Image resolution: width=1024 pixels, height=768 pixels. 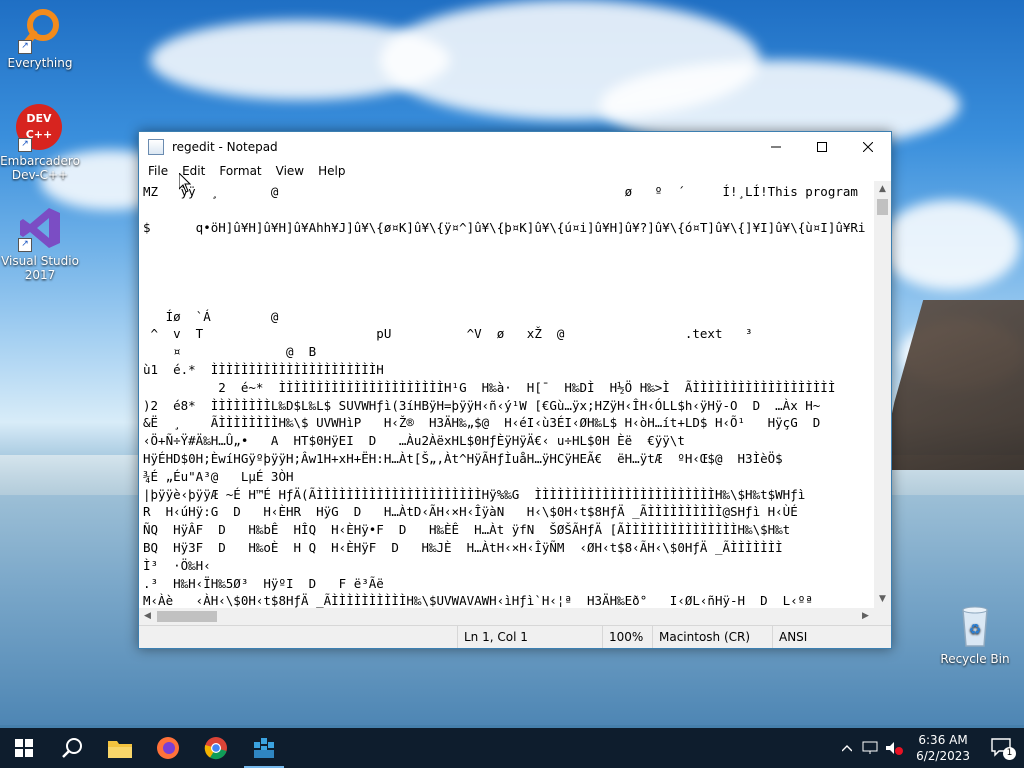 I want to click on menu-file: File, so click(x=158, y=171).